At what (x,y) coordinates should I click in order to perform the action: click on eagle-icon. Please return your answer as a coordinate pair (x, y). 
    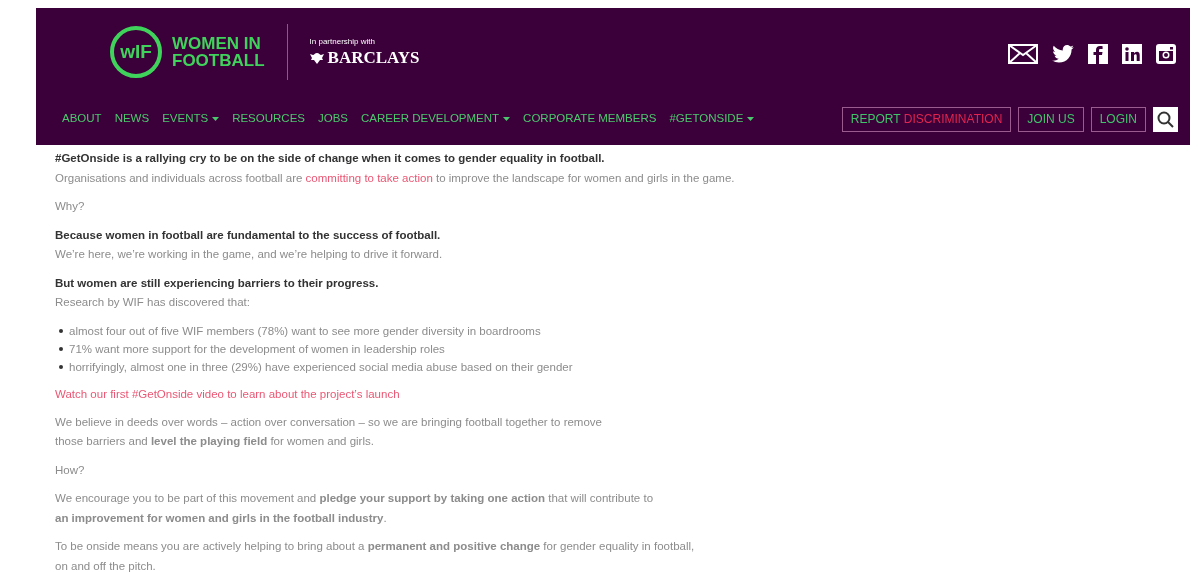
    Looking at the image, I should click on (316, 58).